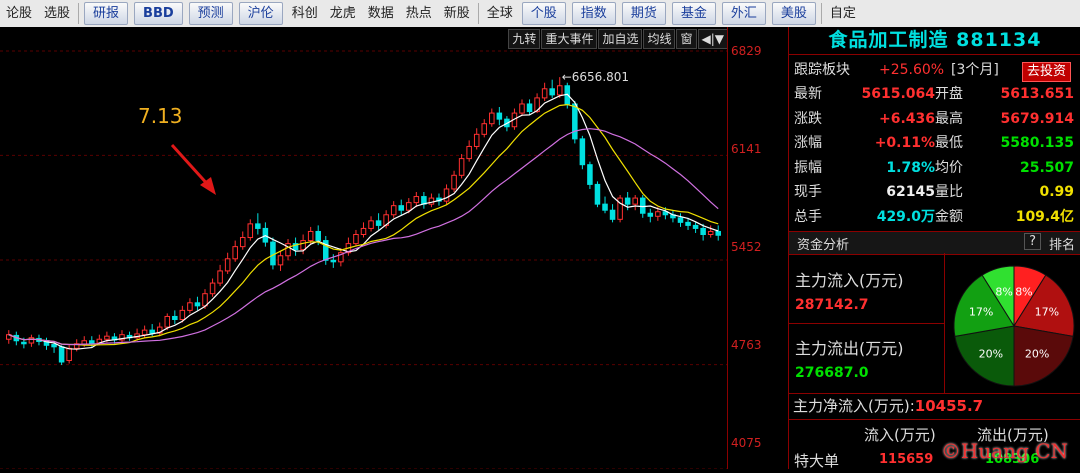 This screenshot has height=473, width=1080. What do you see at coordinates (949, 192) in the screenshot?
I see `stat-label: 量比` at bounding box center [949, 192].